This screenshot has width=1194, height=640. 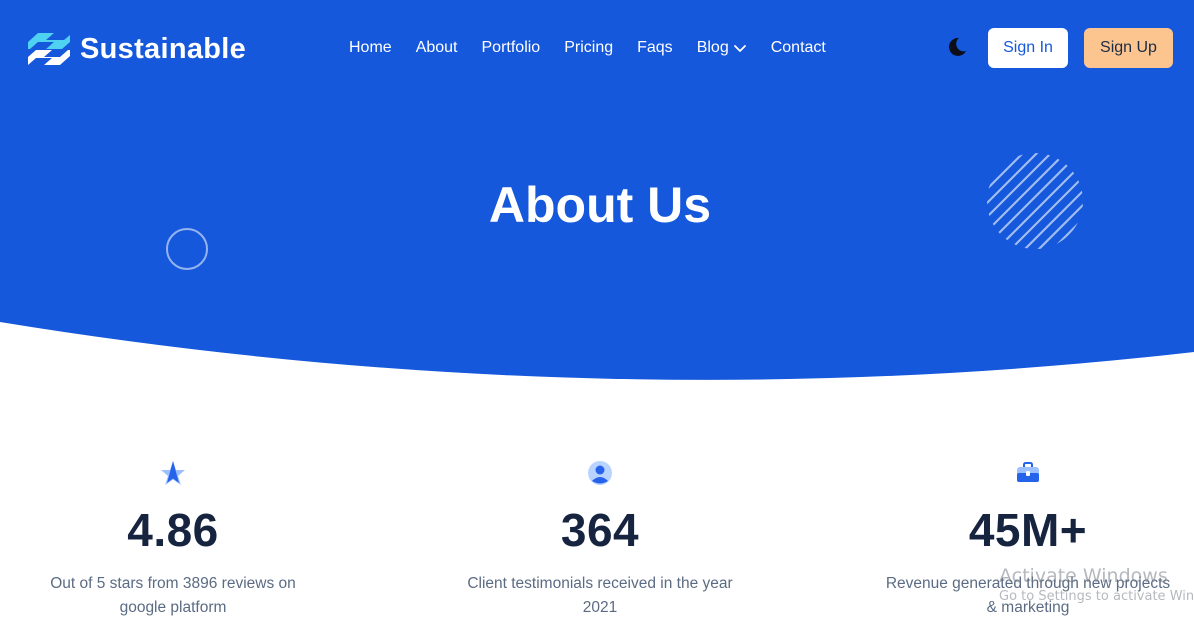 What do you see at coordinates (49, 49) in the screenshot?
I see `sustainable-logo-icon` at bounding box center [49, 49].